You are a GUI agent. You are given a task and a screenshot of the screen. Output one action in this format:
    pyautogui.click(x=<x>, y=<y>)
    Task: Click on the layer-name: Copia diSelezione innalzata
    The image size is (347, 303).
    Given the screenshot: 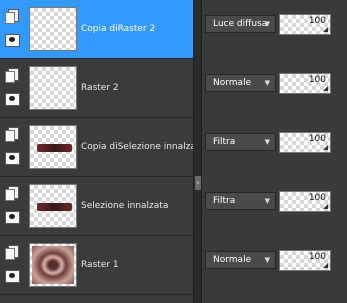 What is the action you would take?
    pyautogui.click(x=137, y=147)
    